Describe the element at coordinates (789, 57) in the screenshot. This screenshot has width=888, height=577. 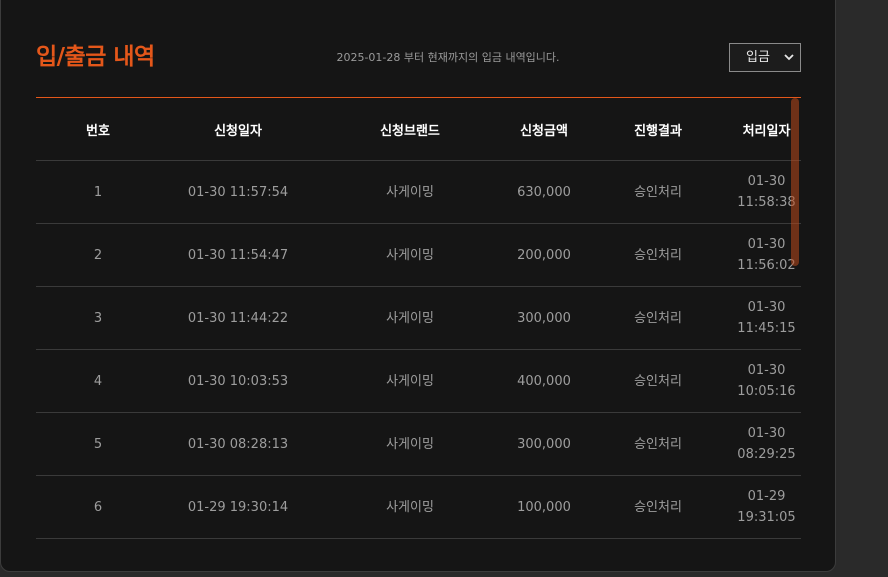
I see `chevron-down-icon` at that location.